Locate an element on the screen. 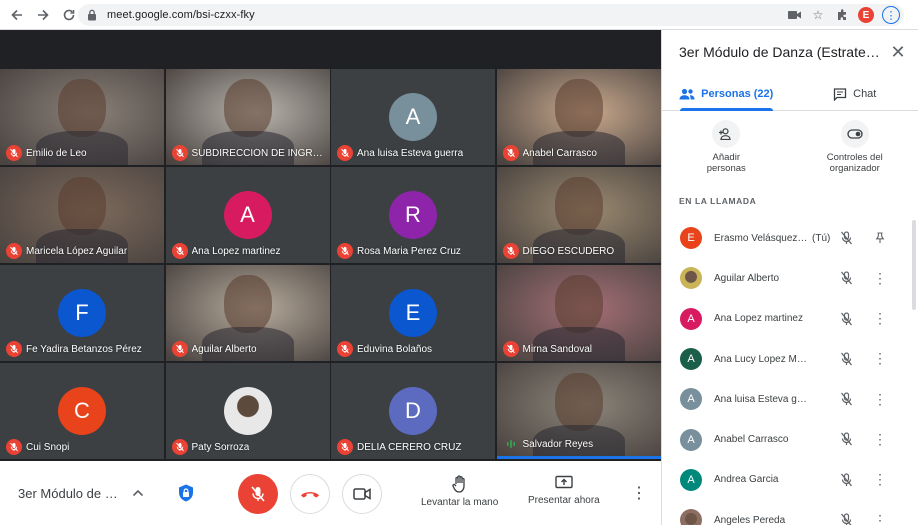 The width and height of the screenshot is (918, 525). participant-avatar is located at coordinates (691, 278).